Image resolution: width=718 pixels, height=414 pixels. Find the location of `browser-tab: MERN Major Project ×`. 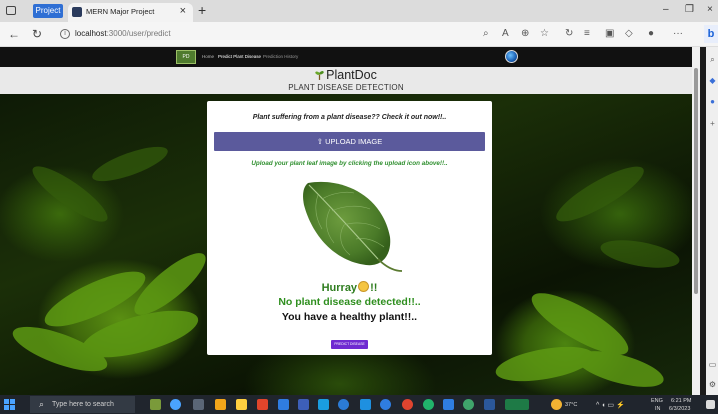

browser-tab: MERN Major Project × is located at coordinates (130, 12).